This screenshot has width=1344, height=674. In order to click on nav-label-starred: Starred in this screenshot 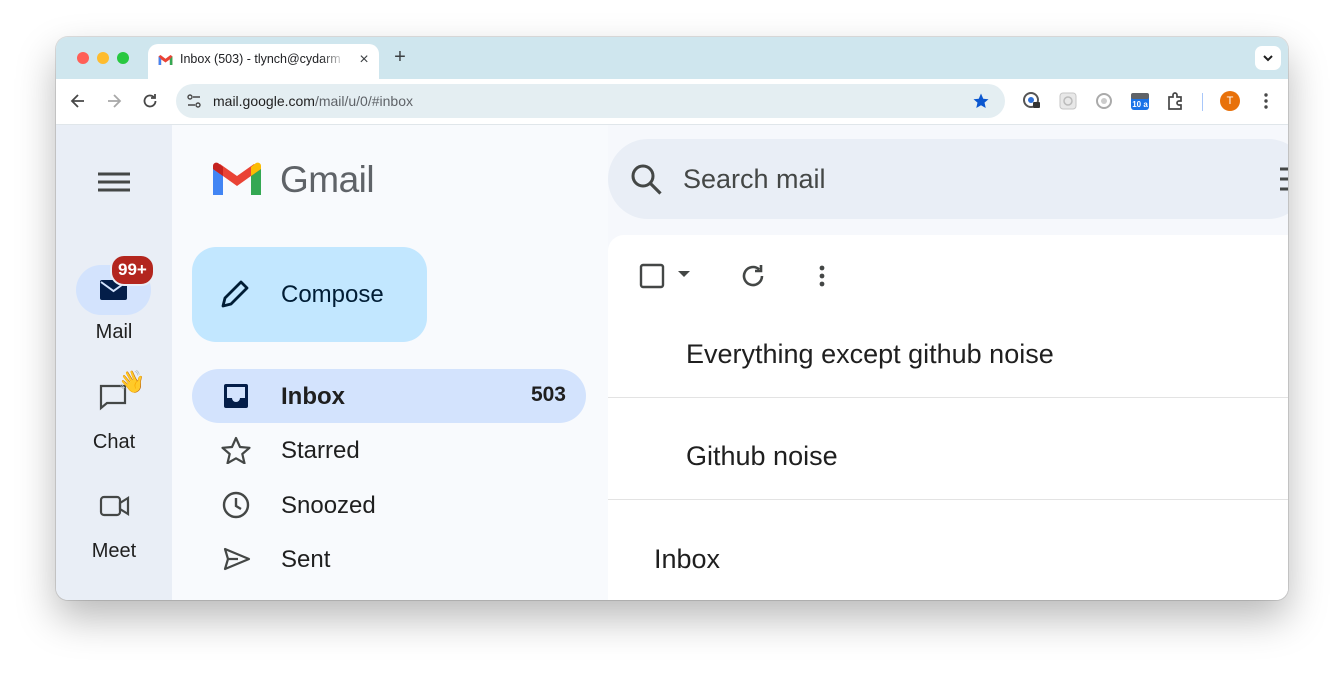, I will do `click(320, 450)`.